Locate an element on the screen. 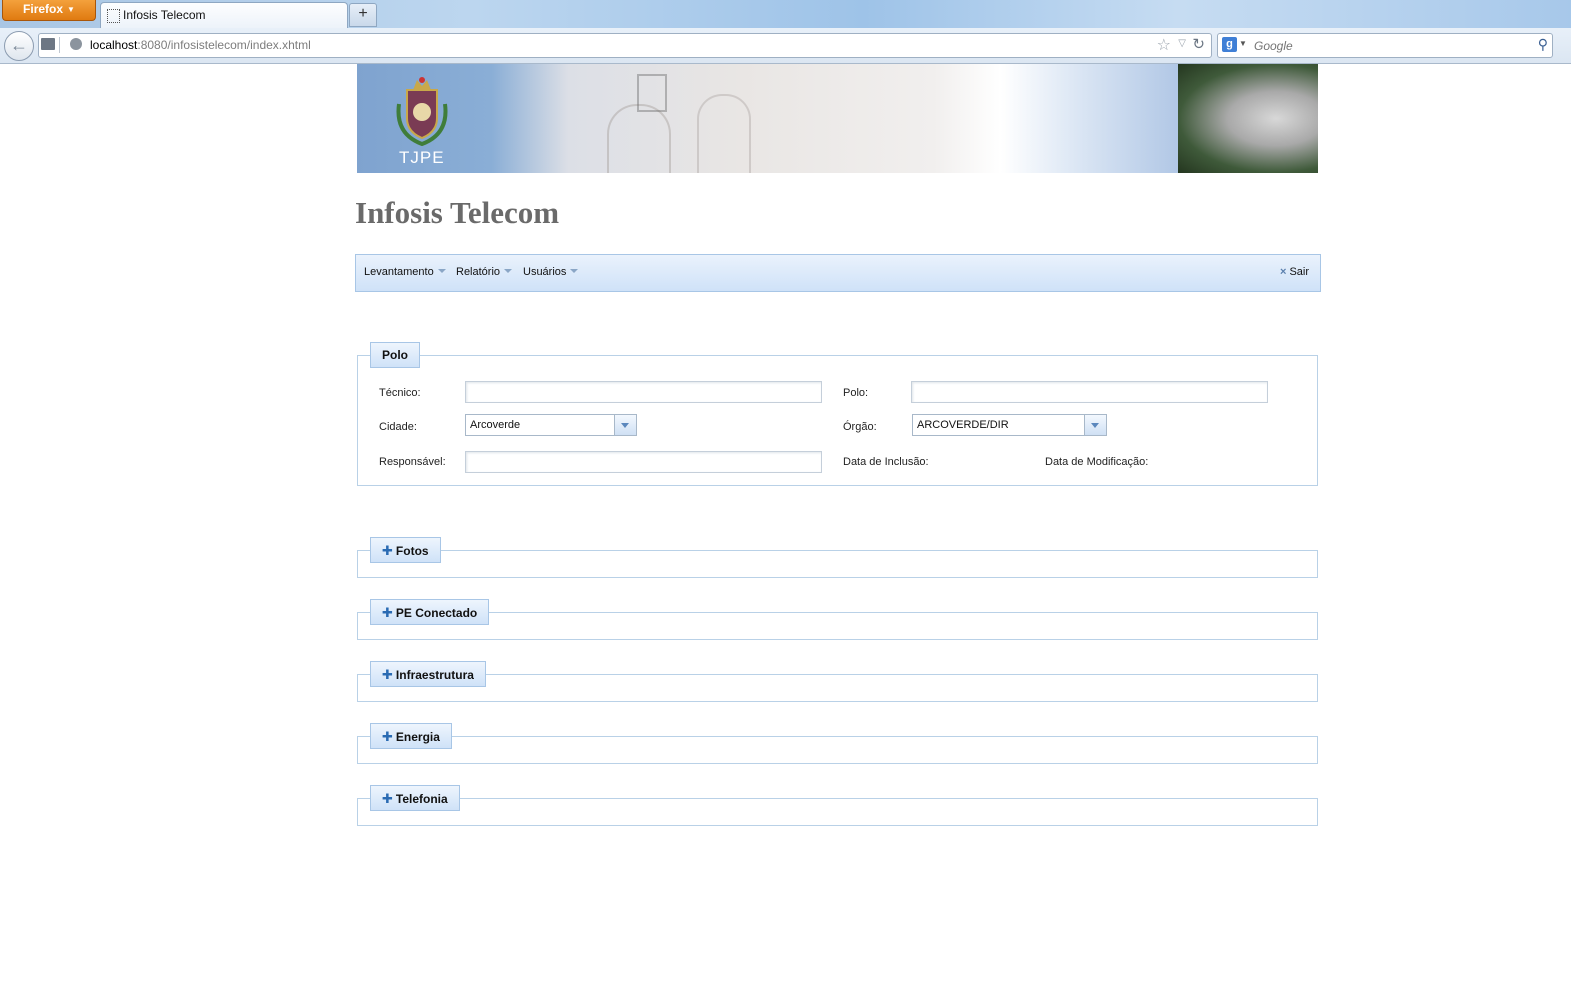 The width and height of the screenshot is (1571, 1008). polo-legend: Polo is located at coordinates (395, 355).